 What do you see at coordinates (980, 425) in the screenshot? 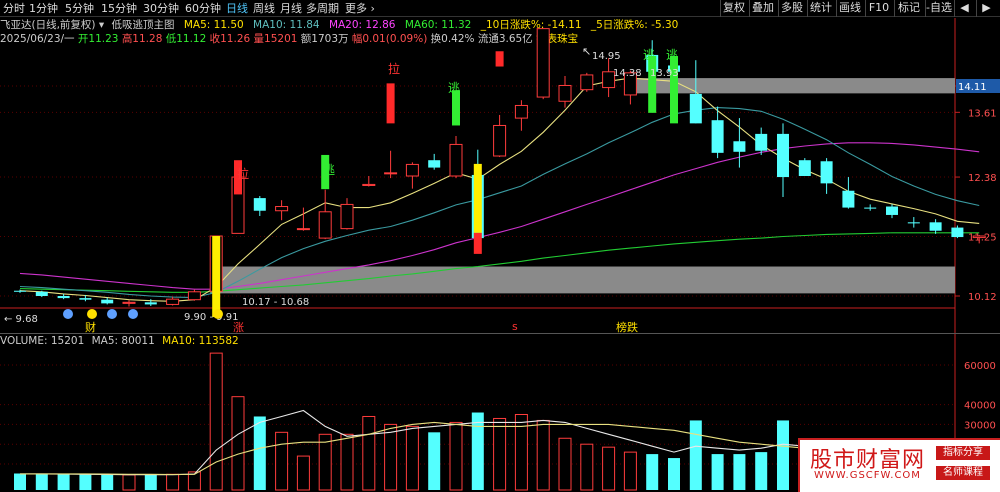
I see `vol-axis-label-2: 30000` at bounding box center [980, 425].